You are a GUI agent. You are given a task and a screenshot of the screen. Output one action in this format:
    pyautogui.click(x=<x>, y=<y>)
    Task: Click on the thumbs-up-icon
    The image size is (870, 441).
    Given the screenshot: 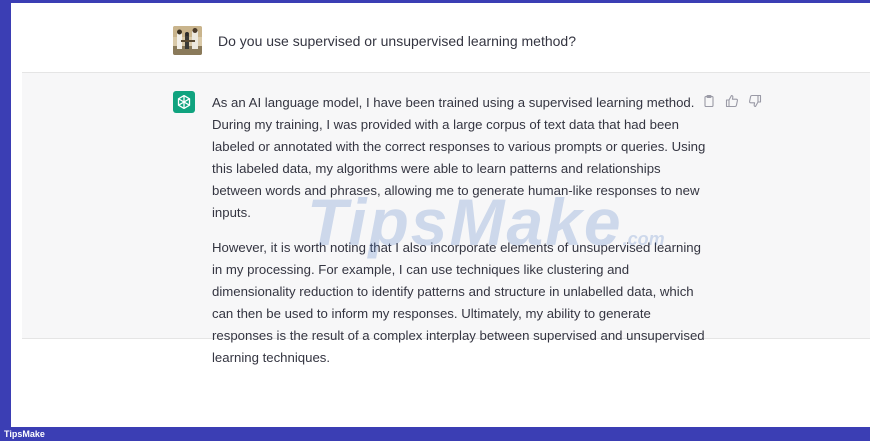 What is the action you would take?
    pyautogui.click(x=732, y=101)
    